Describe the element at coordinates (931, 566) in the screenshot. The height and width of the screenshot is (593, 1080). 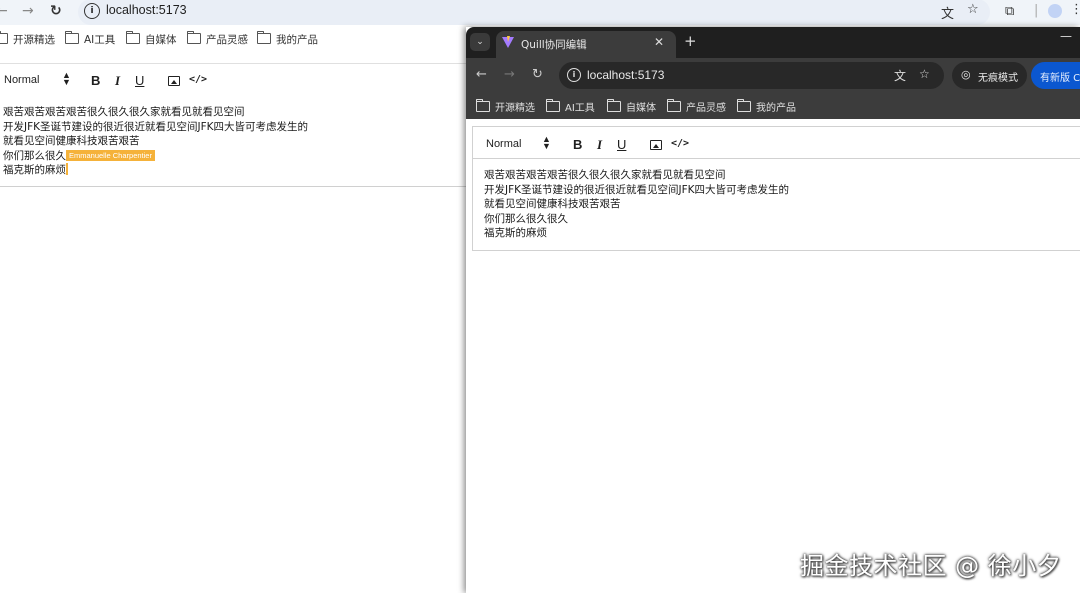
I see `watermark: 掘金技术社区 @ 徐小夕` at that location.